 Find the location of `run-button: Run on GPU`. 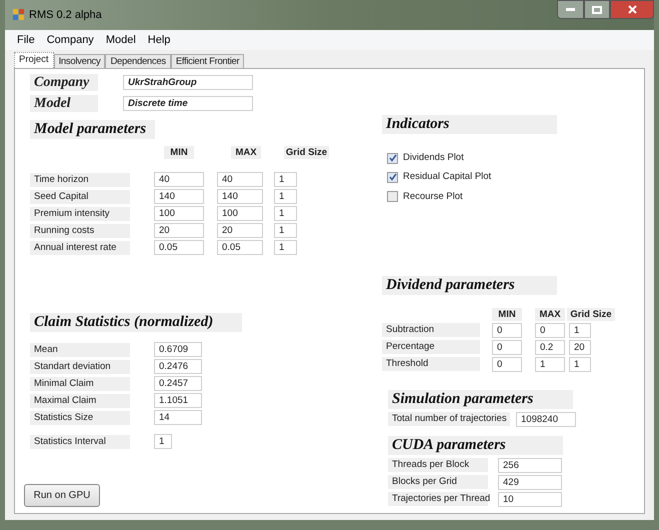

run-button: Run on GPU is located at coordinates (62, 495).